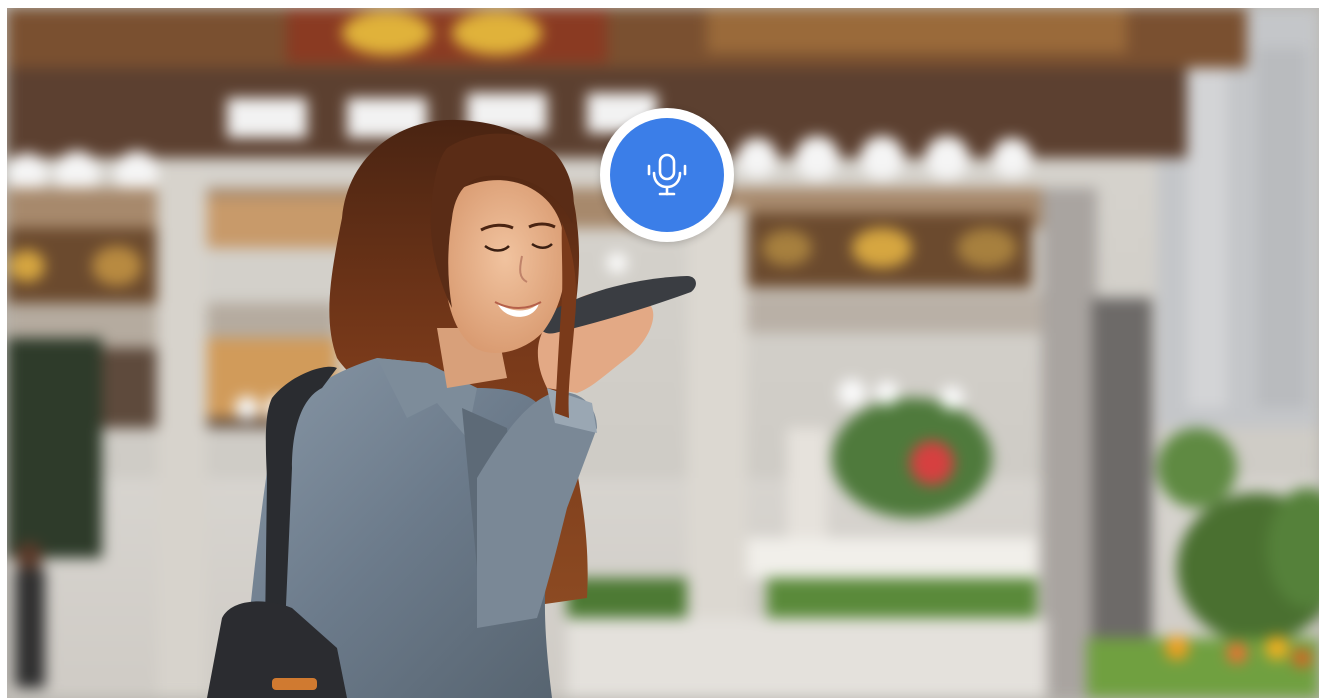  I want to click on microphone-button-circle, so click(667, 175).